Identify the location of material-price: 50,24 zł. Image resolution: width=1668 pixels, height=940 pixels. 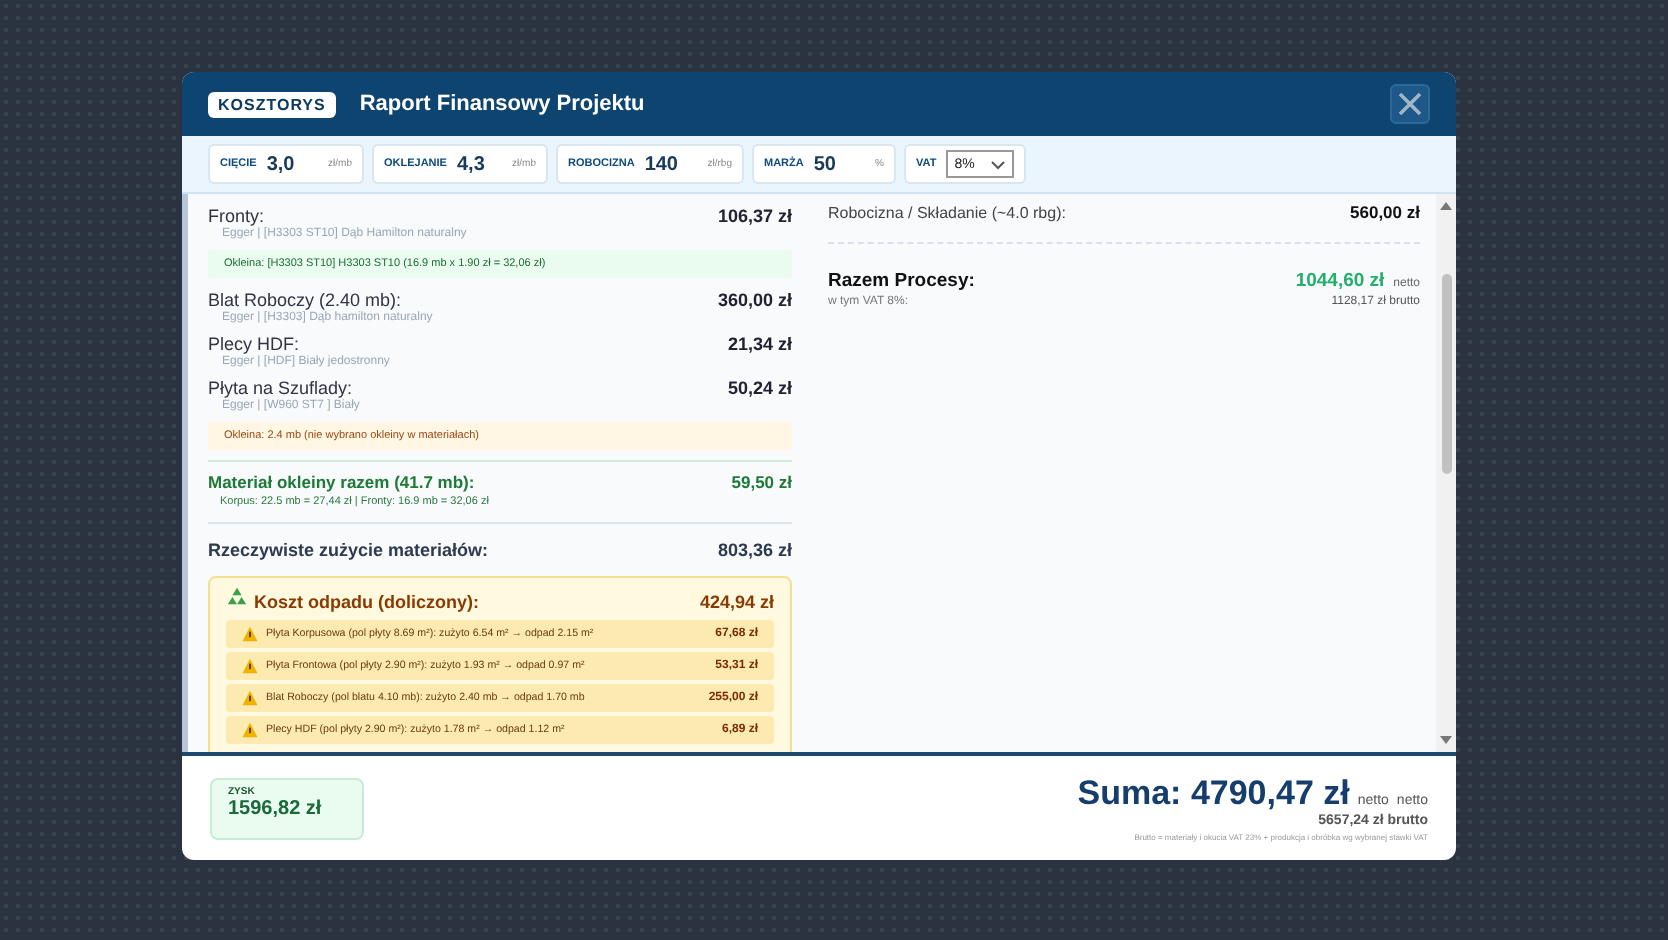
(759, 388).